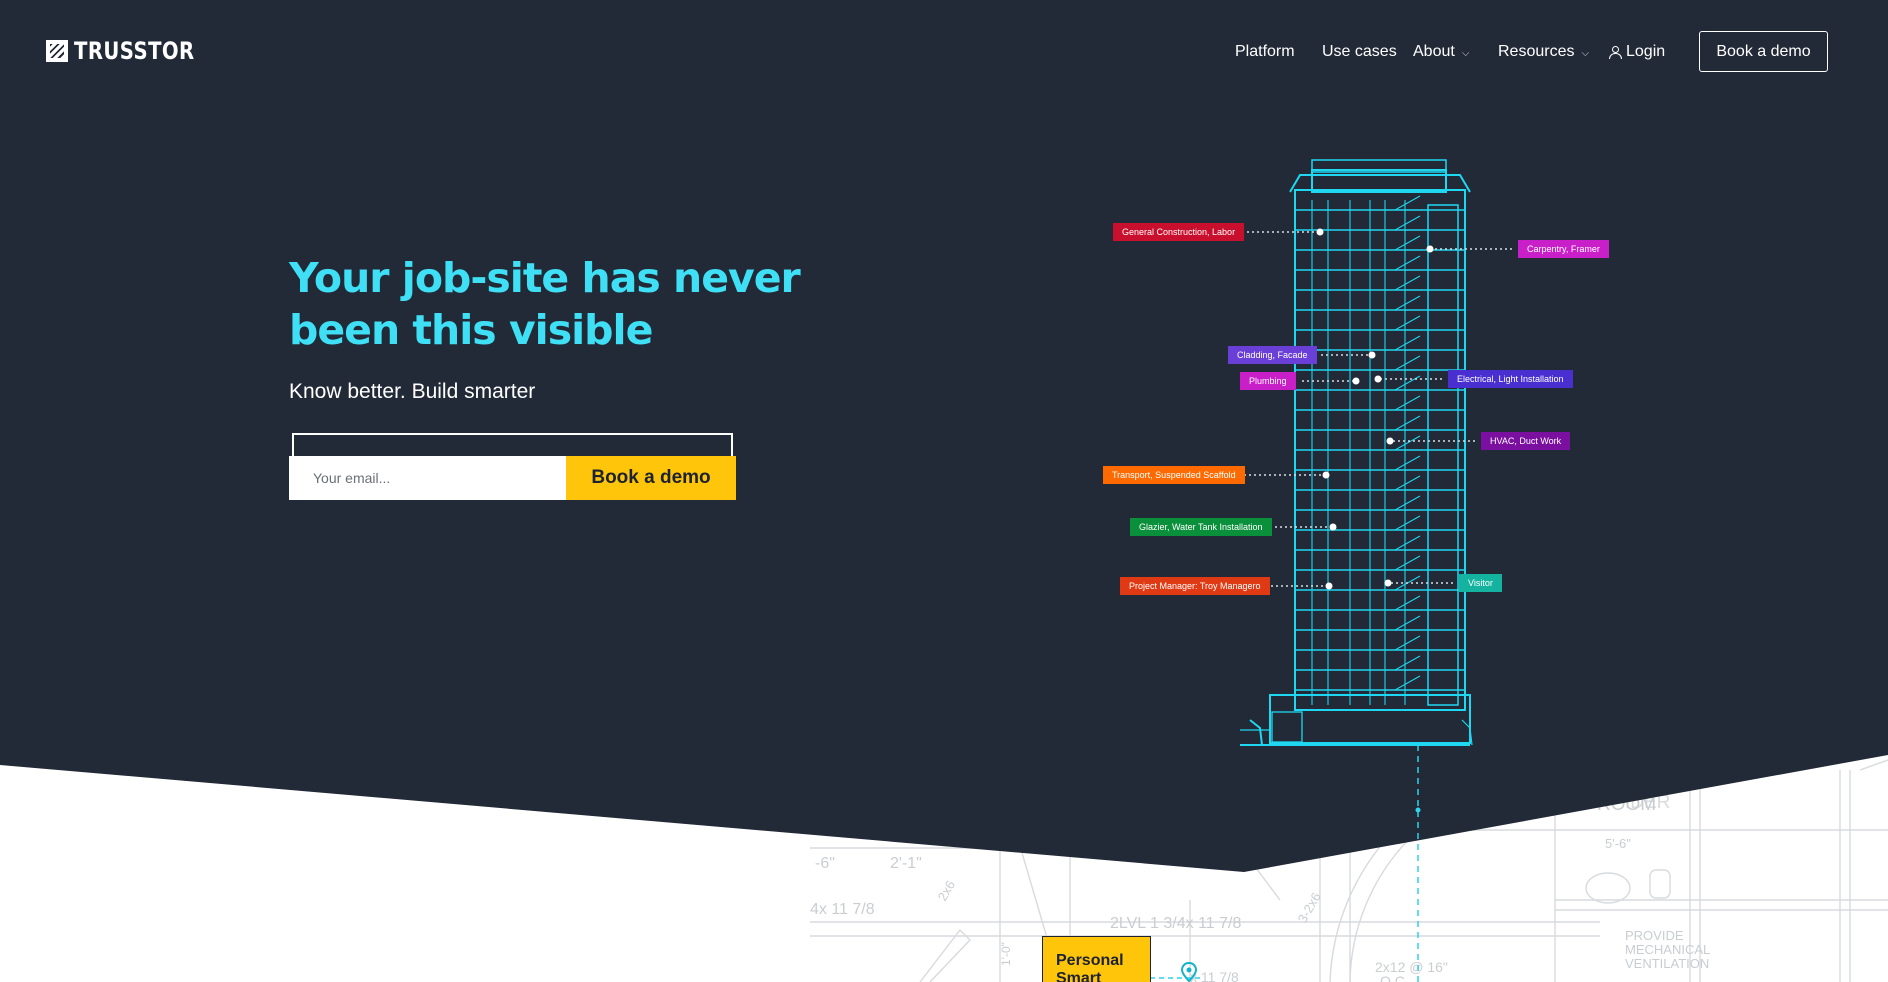 This screenshot has width=1888, height=982. Describe the element at coordinates (1510, 379) in the screenshot. I see `trade-tag: Electrical, Light Installation` at that location.